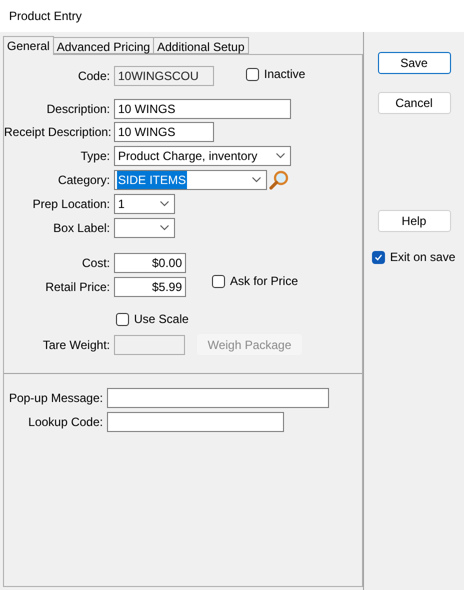 The width and height of the screenshot is (464, 590). I want to click on field-label: Receipt Description:, so click(58, 132).